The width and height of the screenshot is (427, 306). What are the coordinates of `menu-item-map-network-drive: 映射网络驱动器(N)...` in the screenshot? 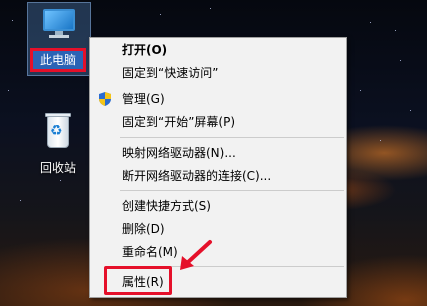 It's located at (218, 153).